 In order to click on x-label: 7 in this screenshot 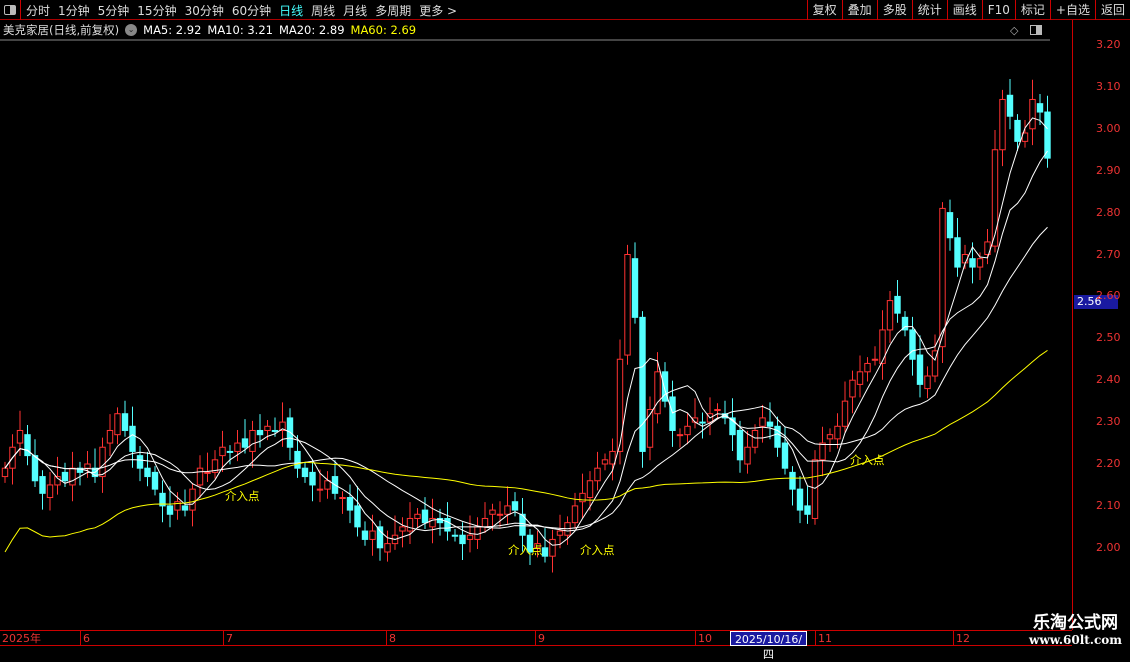, I will do `click(228, 638)`.